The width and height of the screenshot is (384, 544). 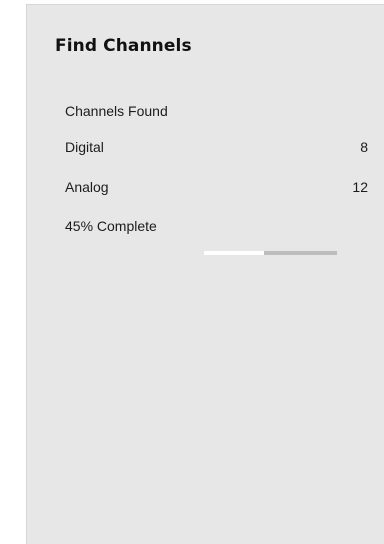 What do you see at coordinates (234, 253) in the screenshot?
I see `scan-progress-fill` at bounding box center [234, 253].